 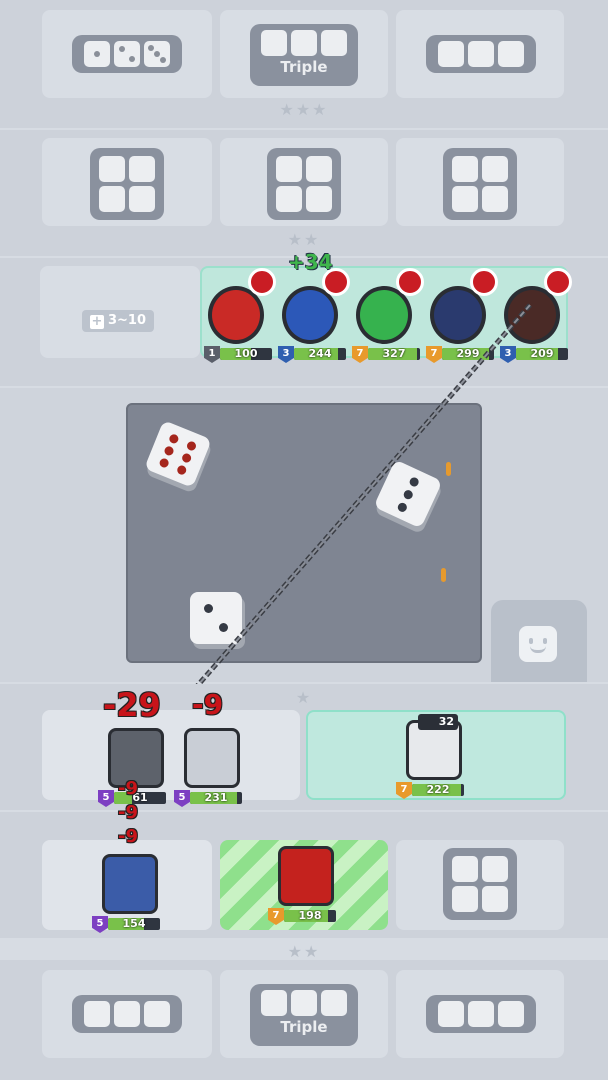 I want to click on bottom-reward-tier: Triple, so click(x=304, y=1020).